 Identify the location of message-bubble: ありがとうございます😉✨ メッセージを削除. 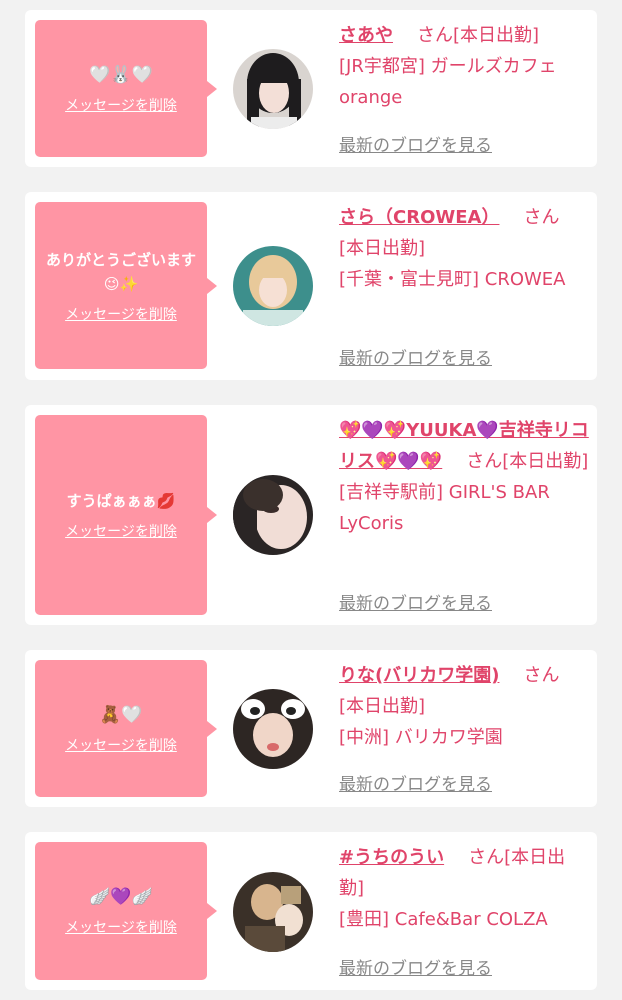
(126, 285).